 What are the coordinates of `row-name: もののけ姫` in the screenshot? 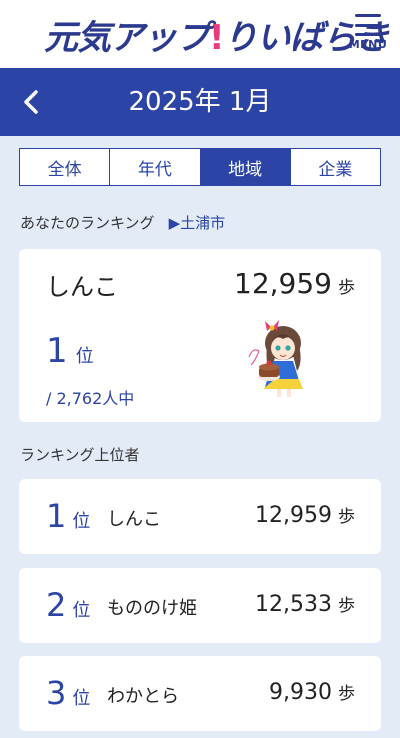 It's located at (152, 608).